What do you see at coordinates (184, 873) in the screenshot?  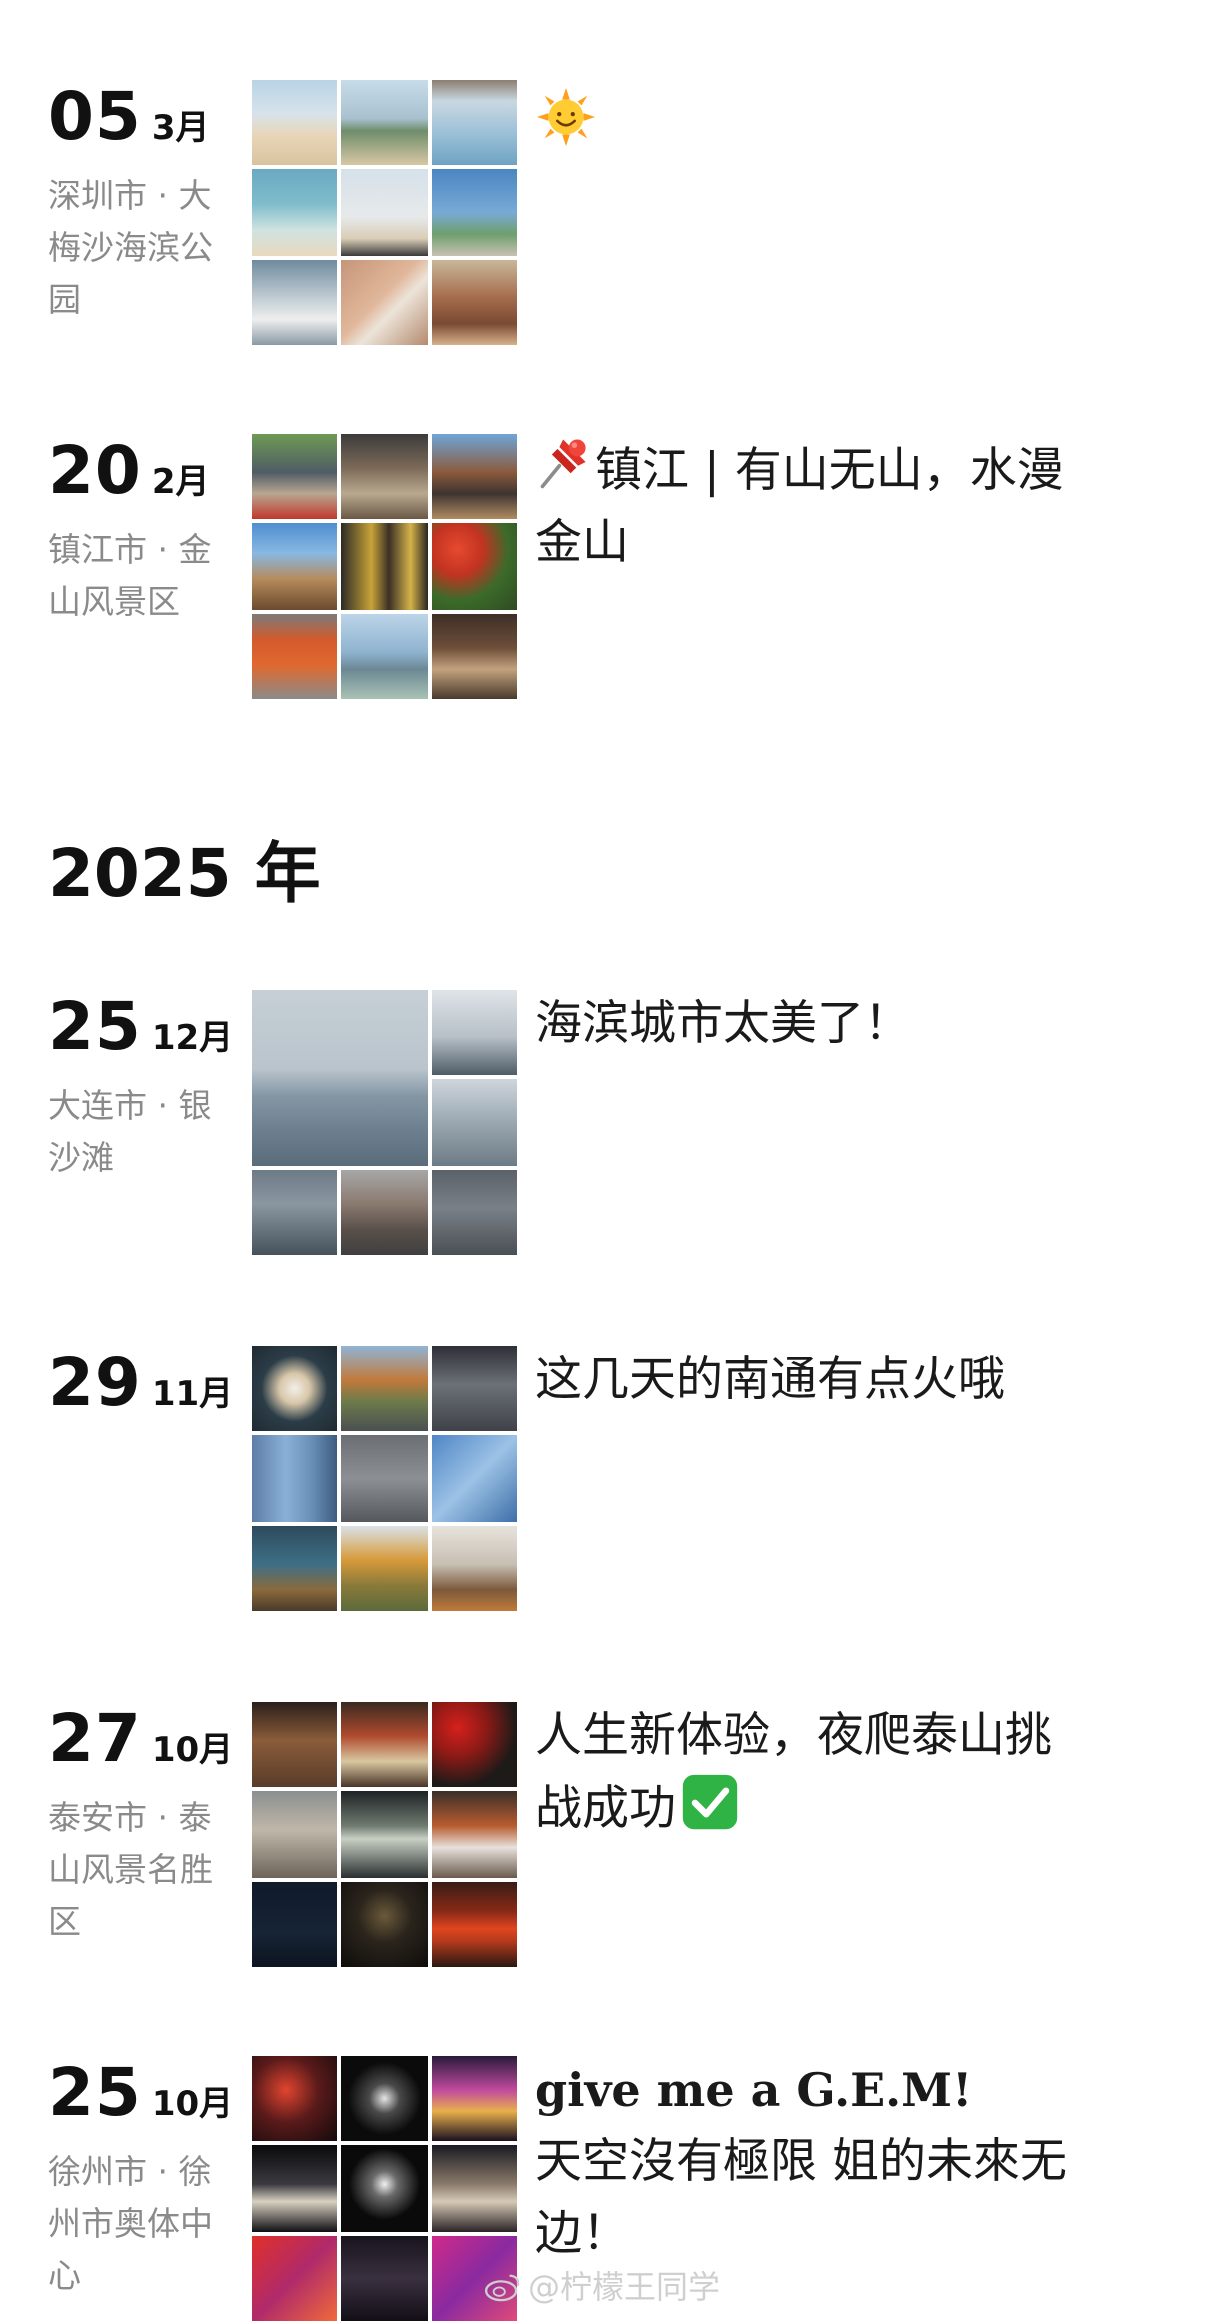 I see `year-heading: 2025 年` at bounding box center [184, 873].